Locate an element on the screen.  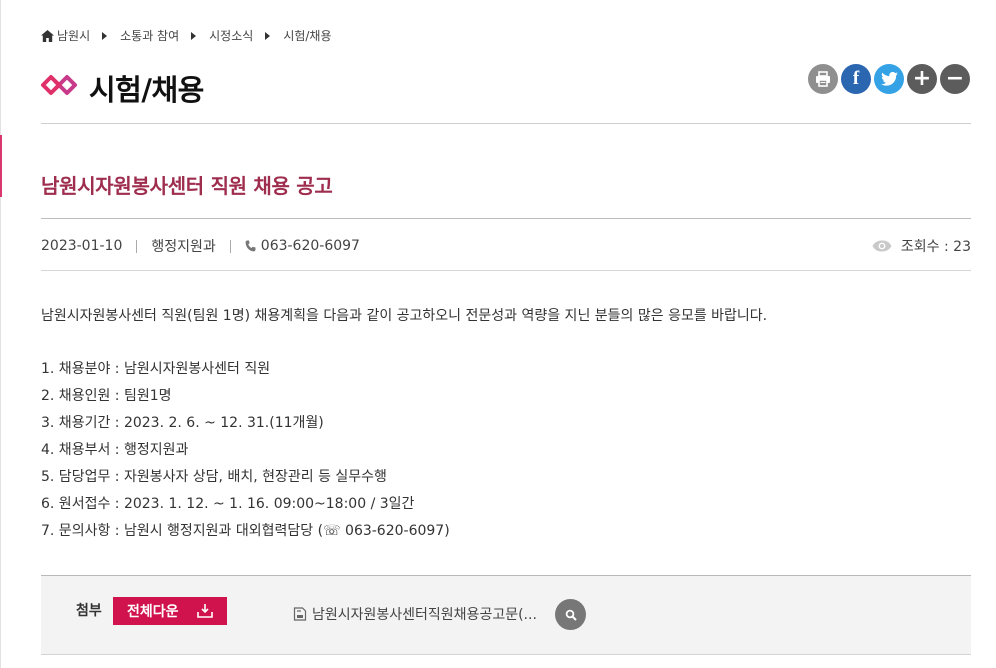
preview-button is located at coordinates (570, 614).